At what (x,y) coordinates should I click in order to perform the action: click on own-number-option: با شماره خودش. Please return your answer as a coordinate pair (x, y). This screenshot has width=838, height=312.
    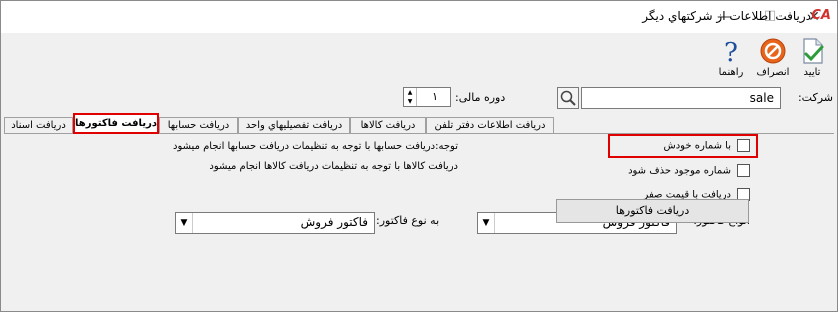
    Looking at the image, I should click on (707, 147).